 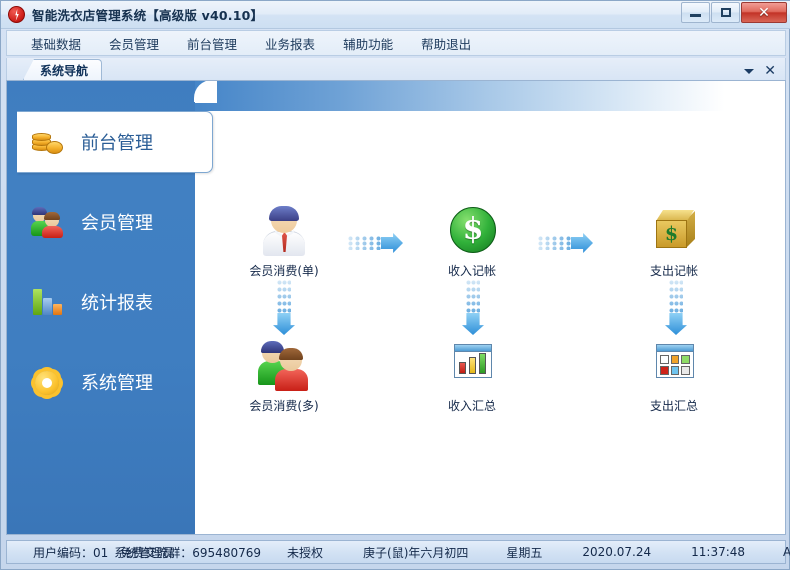 I want to click on sidebar-item-label: 前台管理, so click(x=117, y=143).